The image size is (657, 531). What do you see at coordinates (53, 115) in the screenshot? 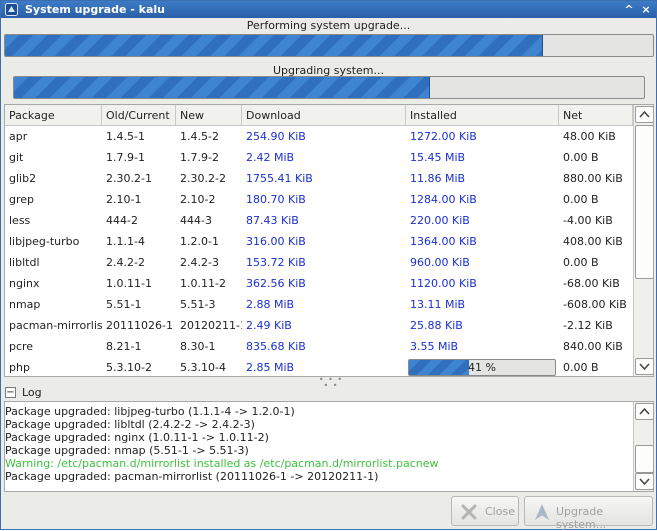
I see `column-header-package: Package` at bounding box center [53, 115].